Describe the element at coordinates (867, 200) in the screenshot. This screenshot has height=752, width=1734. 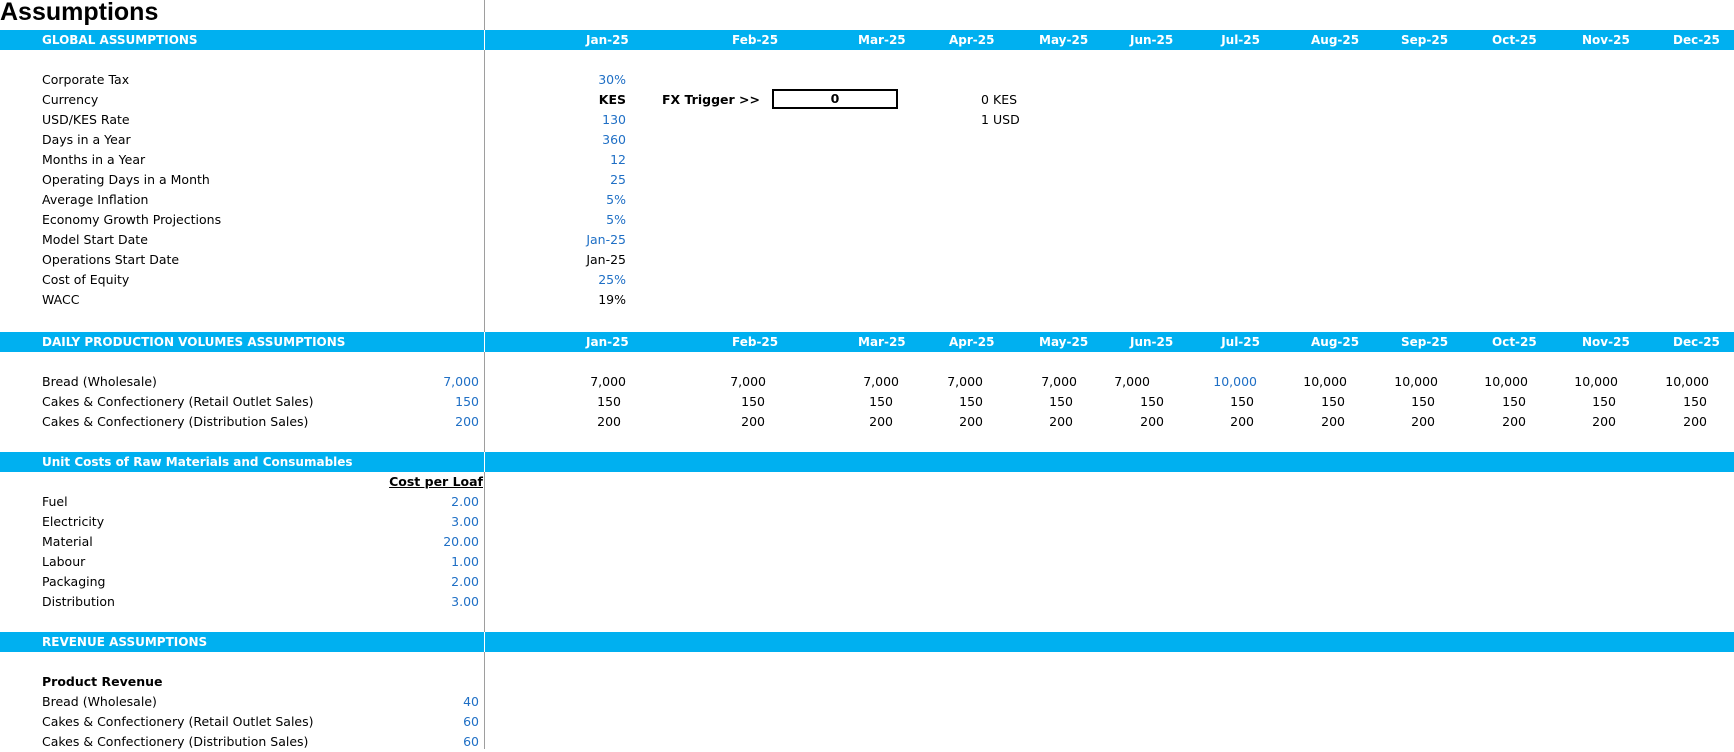
I see `table-row: Average Inflation 5%` at that location.